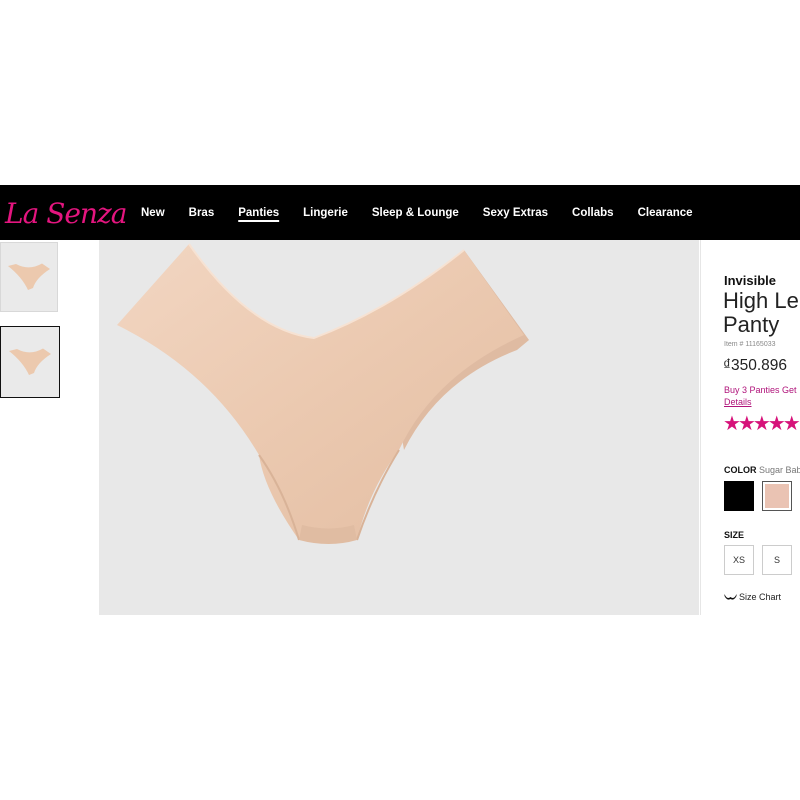  What do you see at coordinates (325, 213) in the screenshot?
I see `nav-item-lingerie: Lingerie` at bounding box center [325, 213].